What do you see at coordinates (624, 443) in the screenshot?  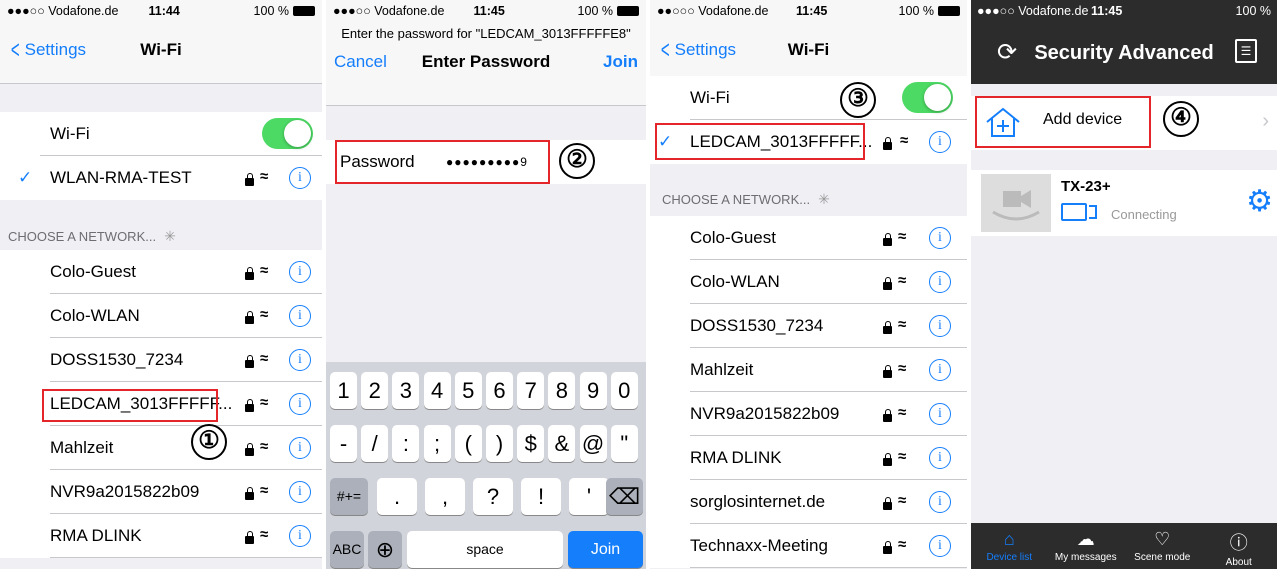 I see `key: "` at bounding box center [624, 443].